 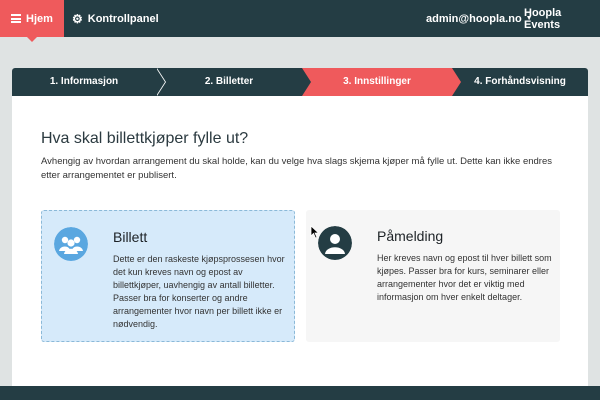 I want to click on menu-icon, so click(x=16, y=18).